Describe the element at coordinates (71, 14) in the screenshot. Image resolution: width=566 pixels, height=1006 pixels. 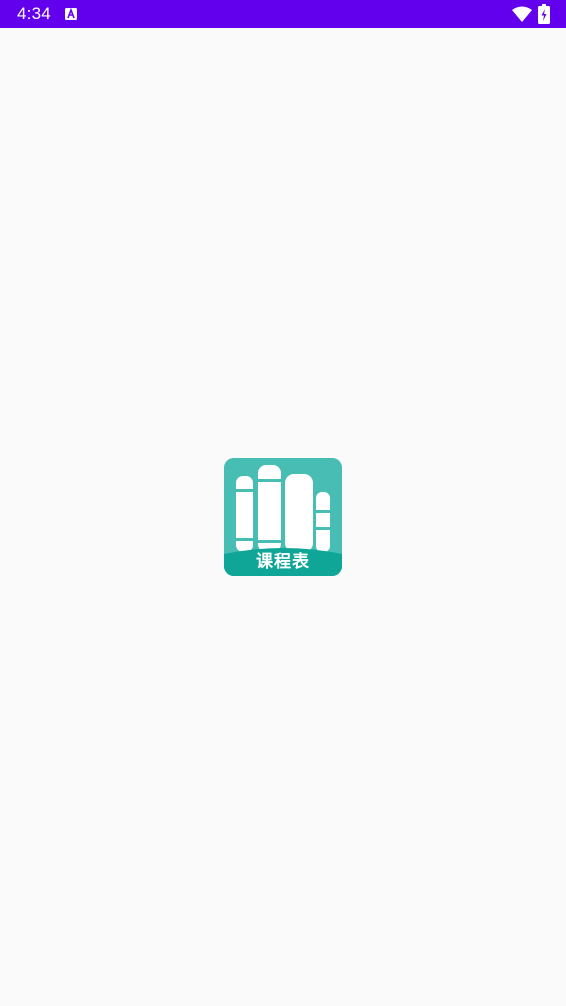
I see `a-notification-icon` at that location.